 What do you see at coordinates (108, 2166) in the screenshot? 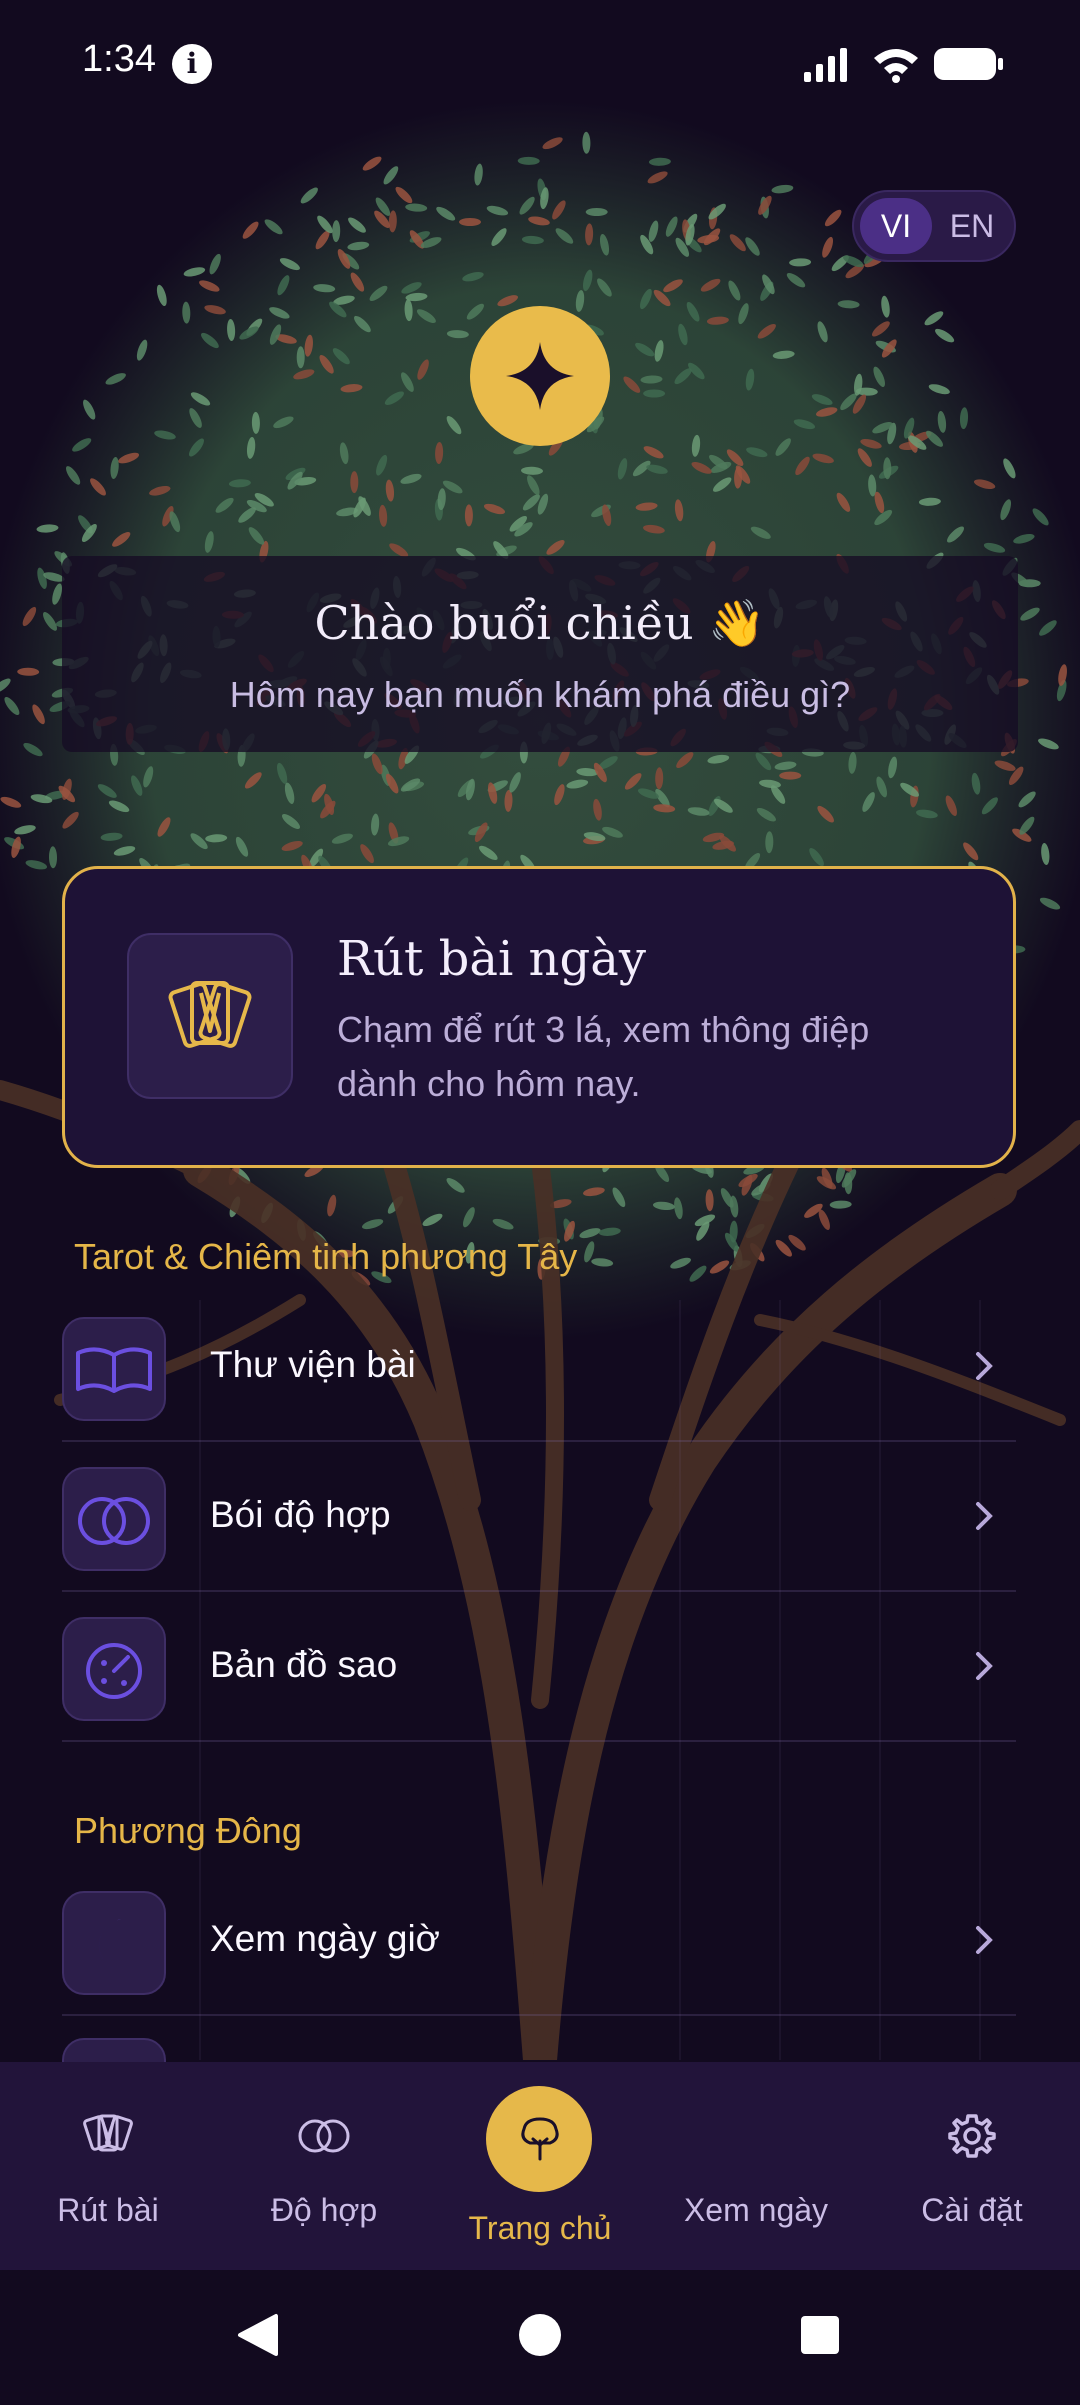
I see `tab-draw-cards: Rút bài` at bounding box center [108, 2166].